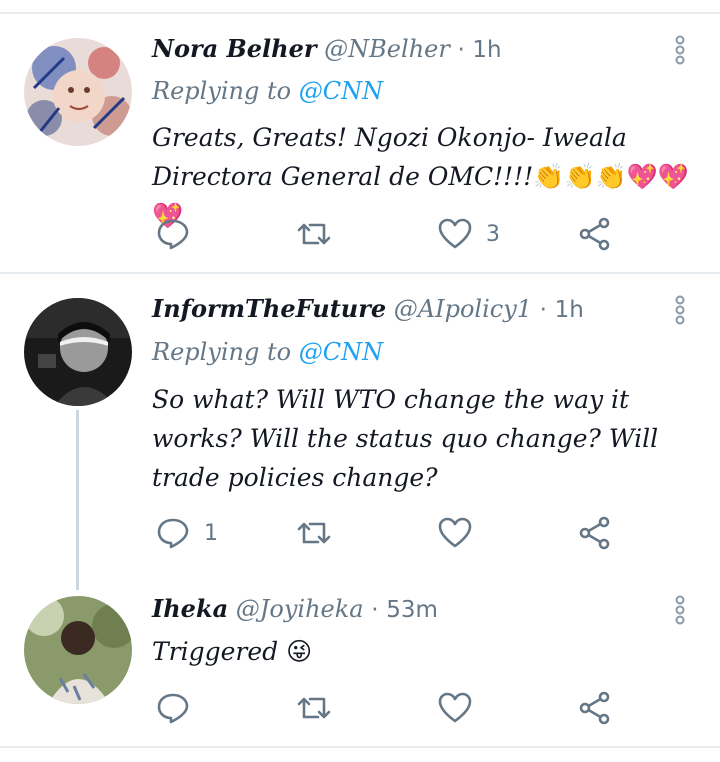 Image resolution: width=720 pixels, height=762 pixels. I want to click on username: @AIpolicy1, so click(463, 309).